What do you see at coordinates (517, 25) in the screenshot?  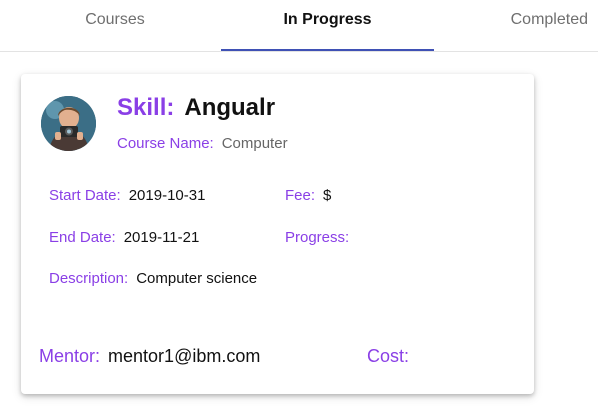 I see `tab-completed: Completed` at bounding box center [517, 25].